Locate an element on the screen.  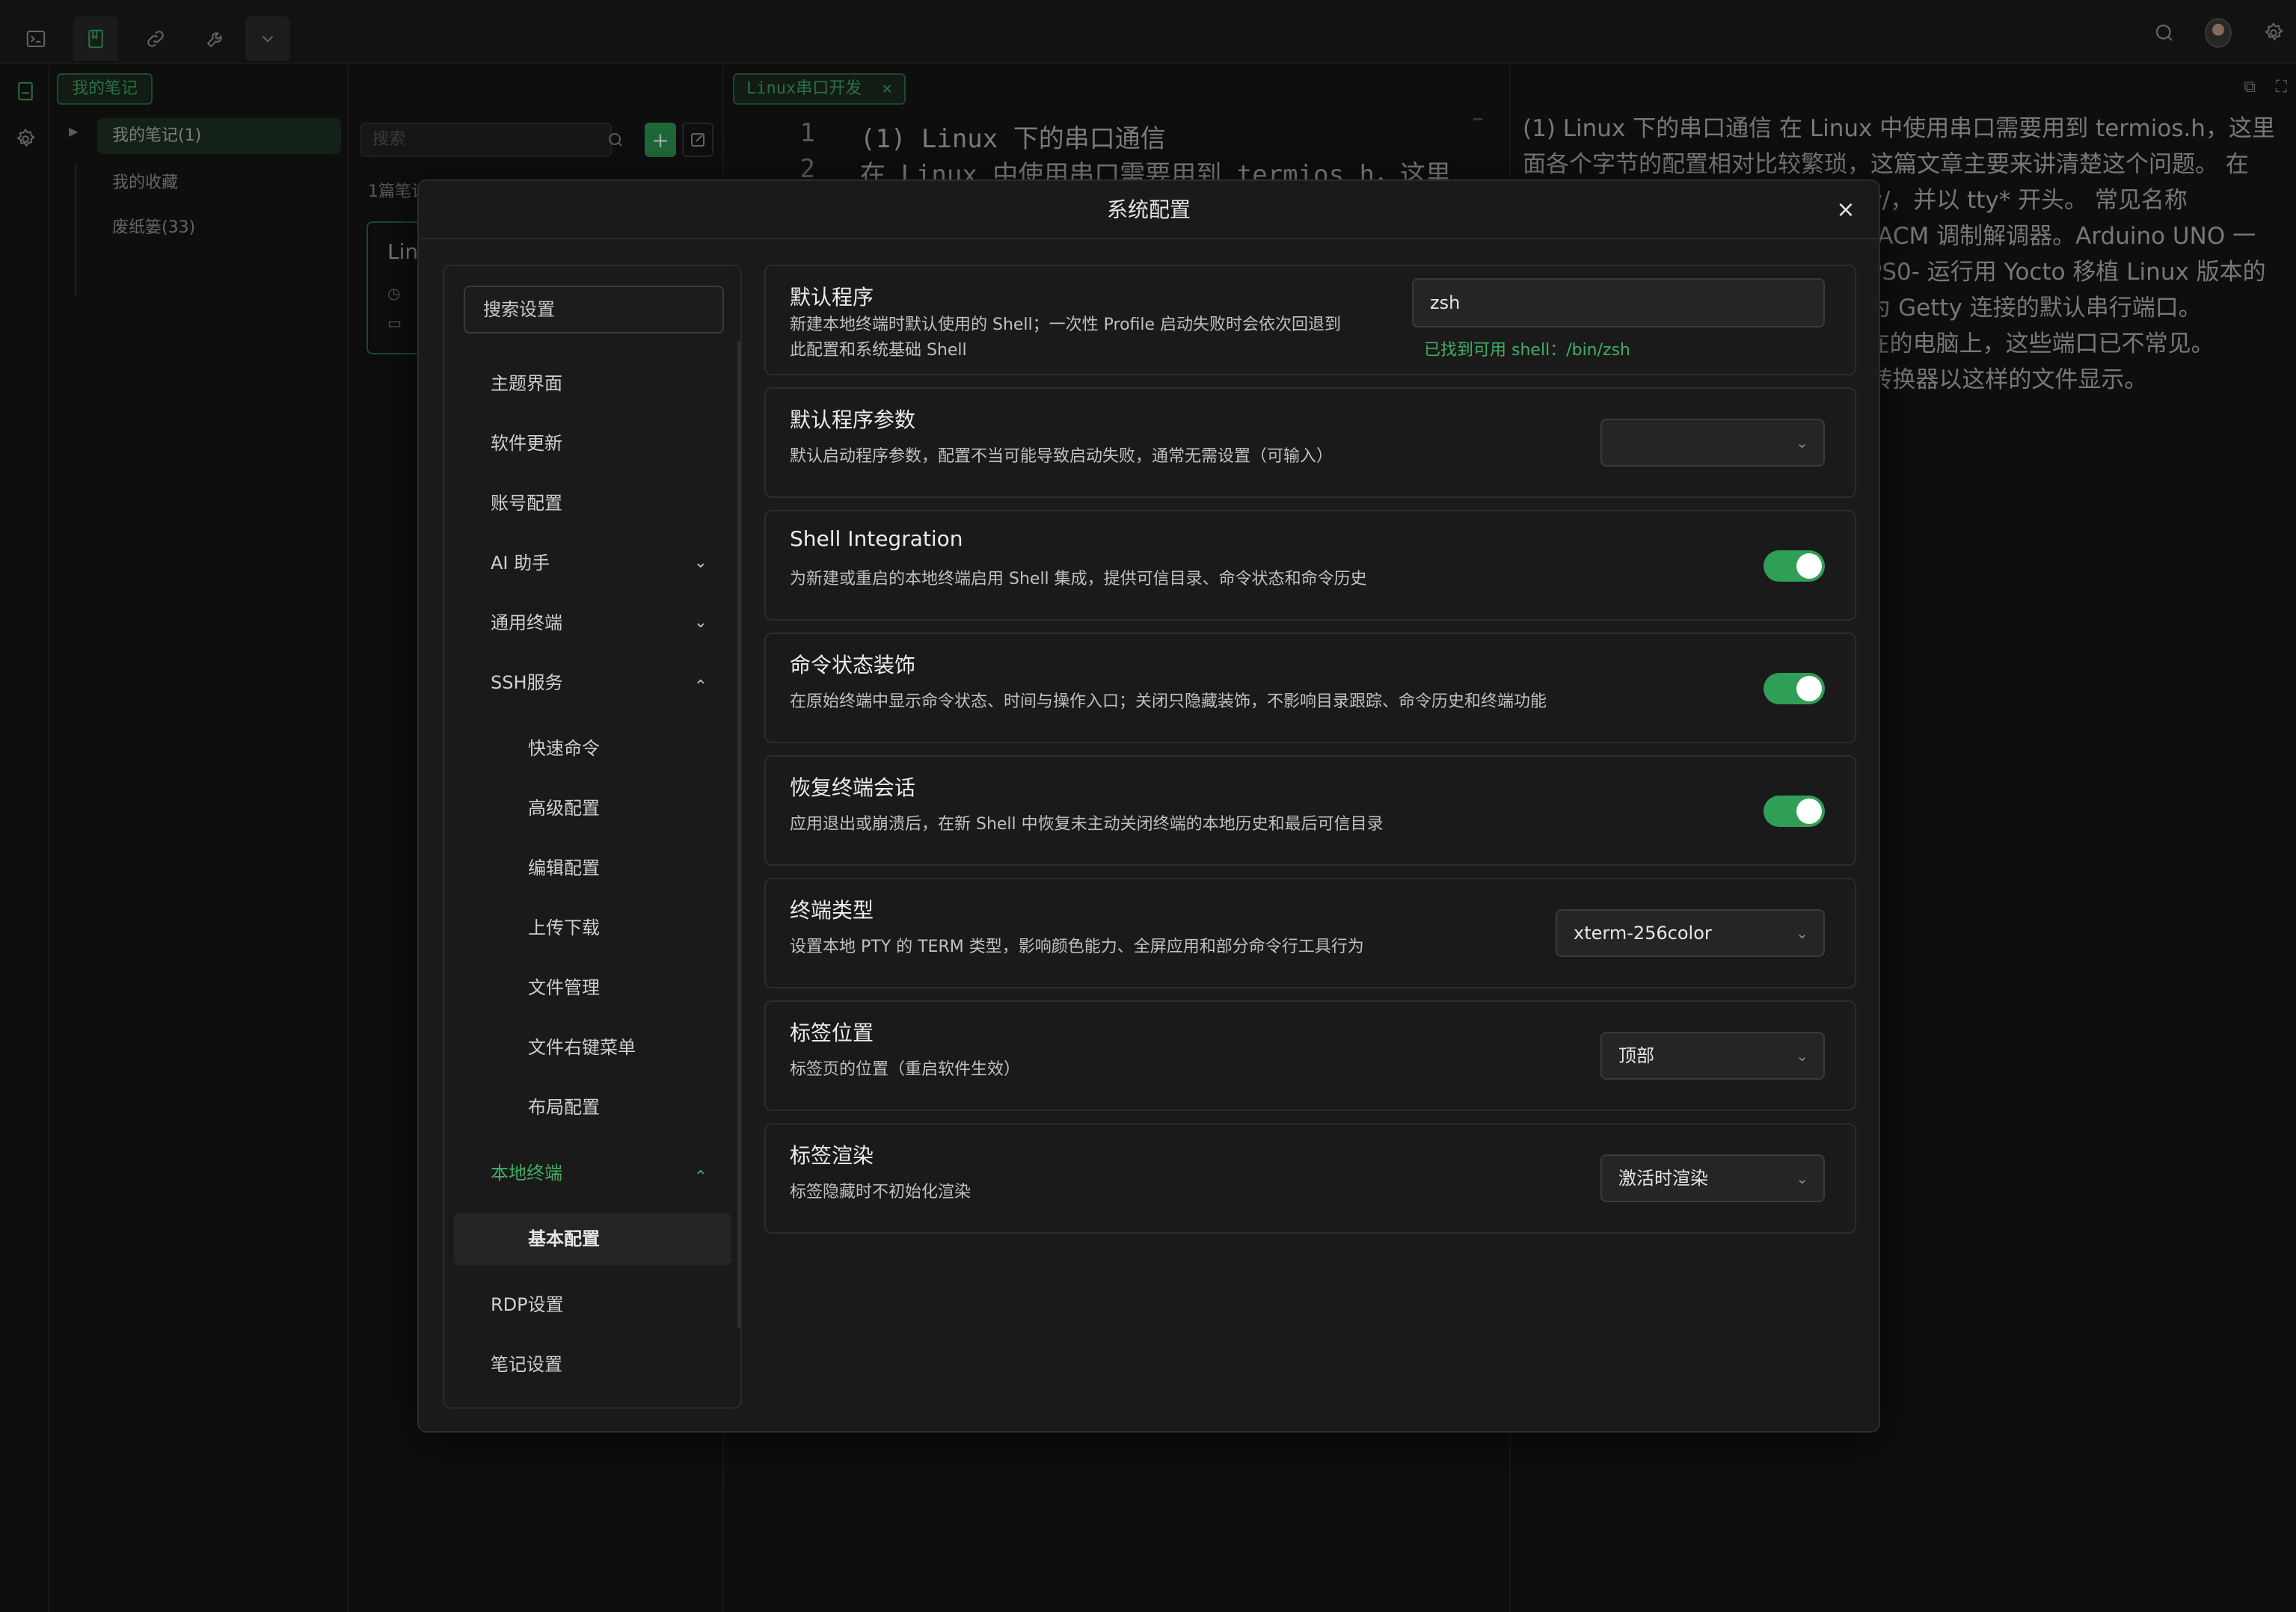
nav-label: 高级配置 is located at coordinates (564, 808).